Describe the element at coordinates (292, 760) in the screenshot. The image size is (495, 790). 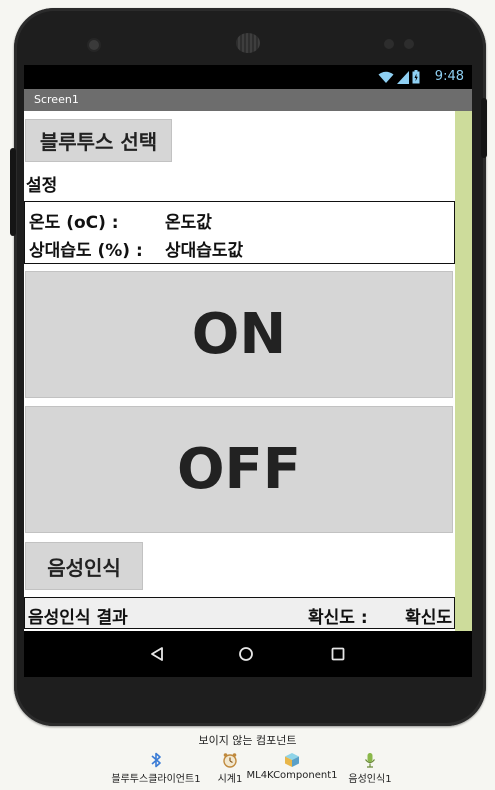
I see `cube-icon` at that location.